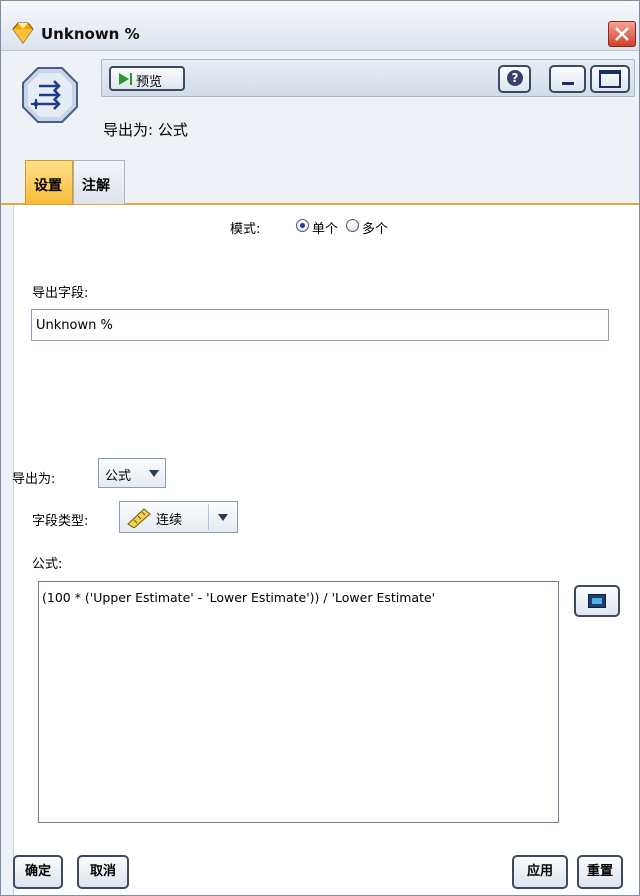 The height and width of the screenshot is (896, 640). I want to click on preview-label: 预览, so click(149, 82).